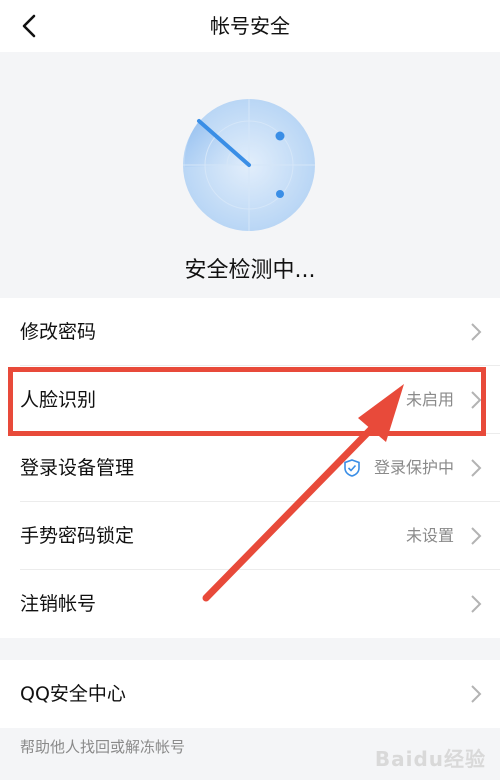 The height and width of the screenshot is (780, 500). I want to click on menu-item-qq-security-center: QQ安全中心, so click(250, 694).